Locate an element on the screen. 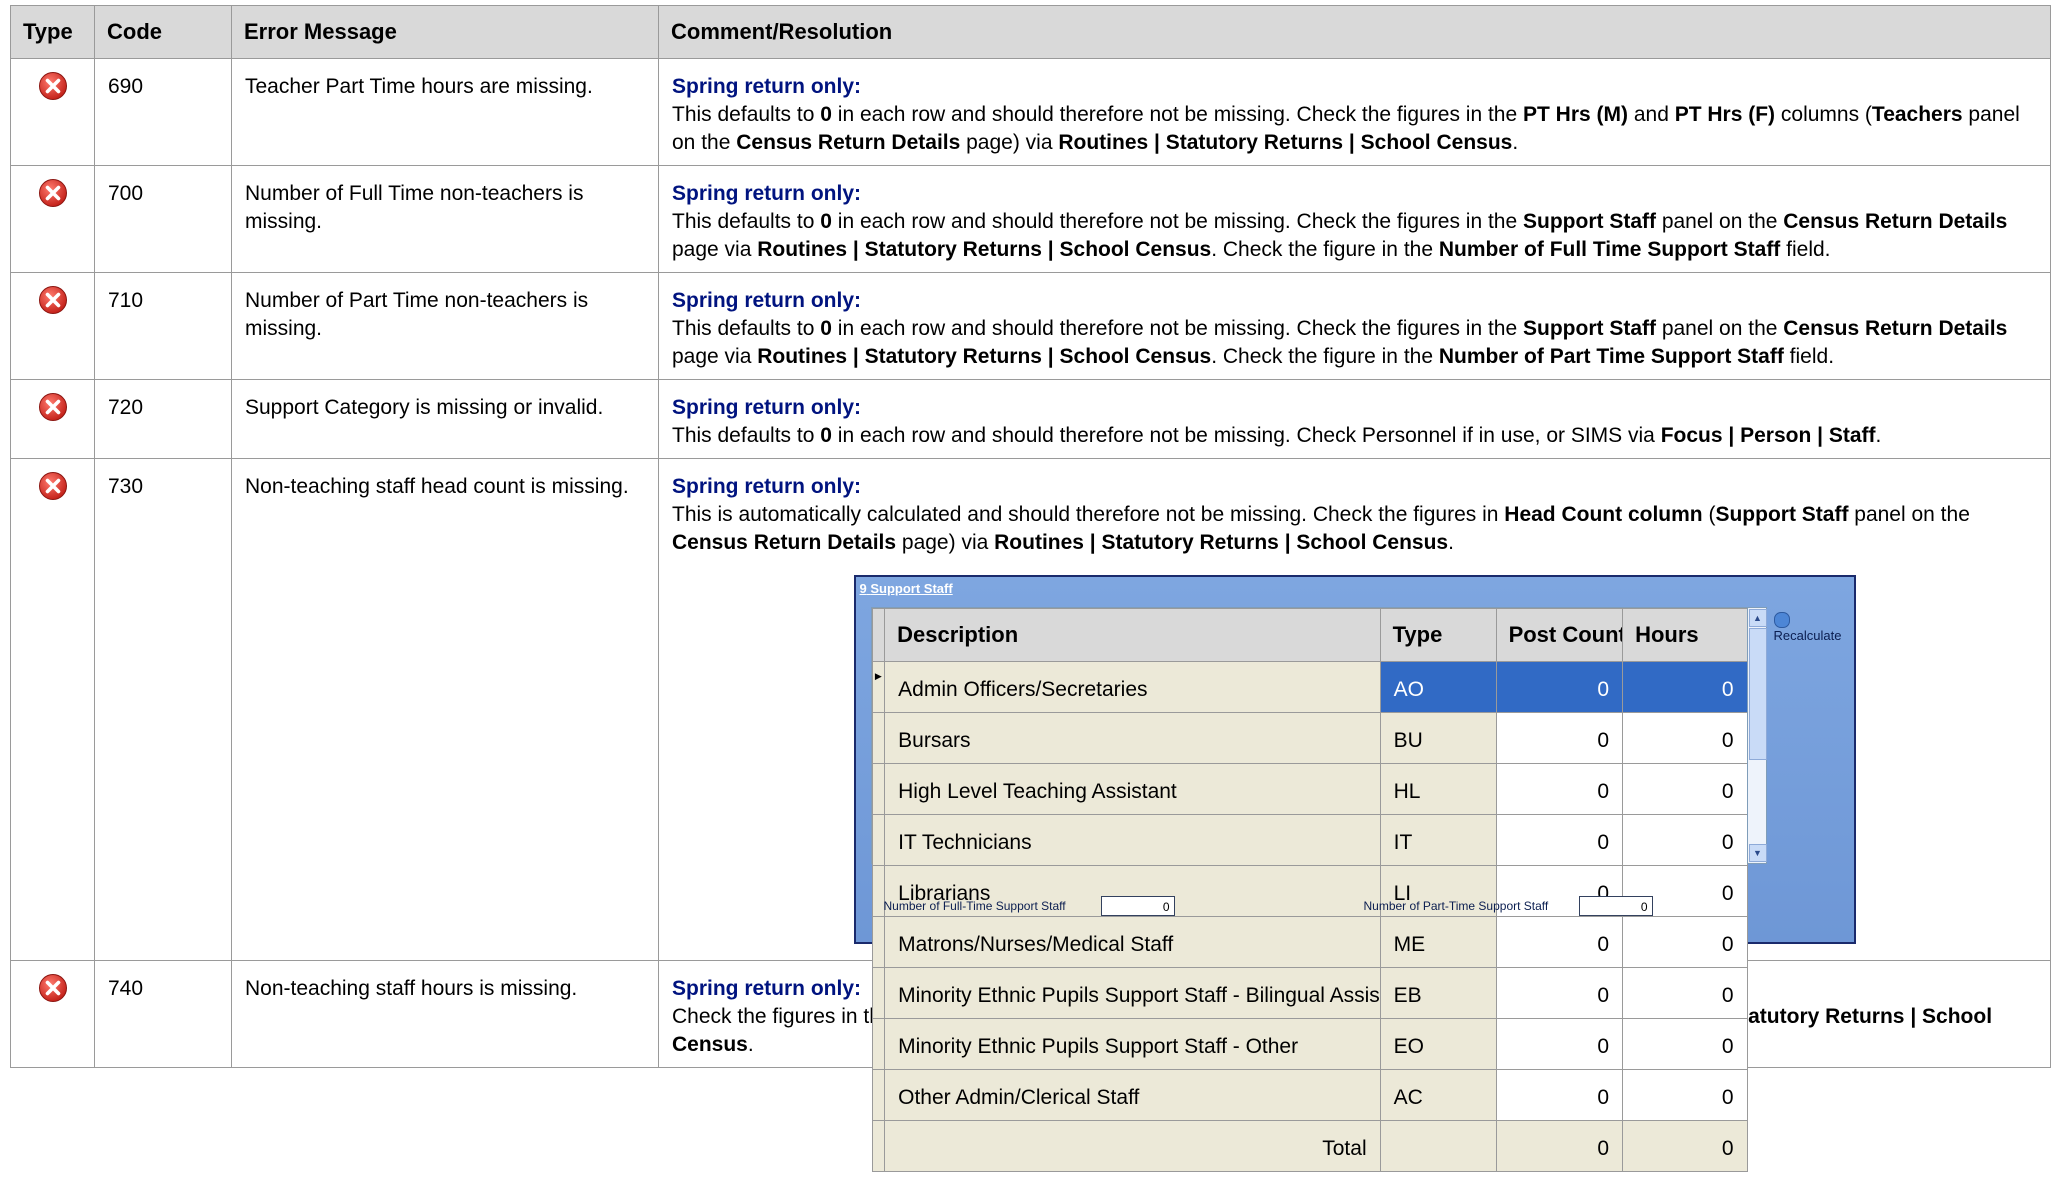 Image resolution: width=2053 pixels, height=1182 pixels. code-cell: 690 is located at coordinates (163, 112).